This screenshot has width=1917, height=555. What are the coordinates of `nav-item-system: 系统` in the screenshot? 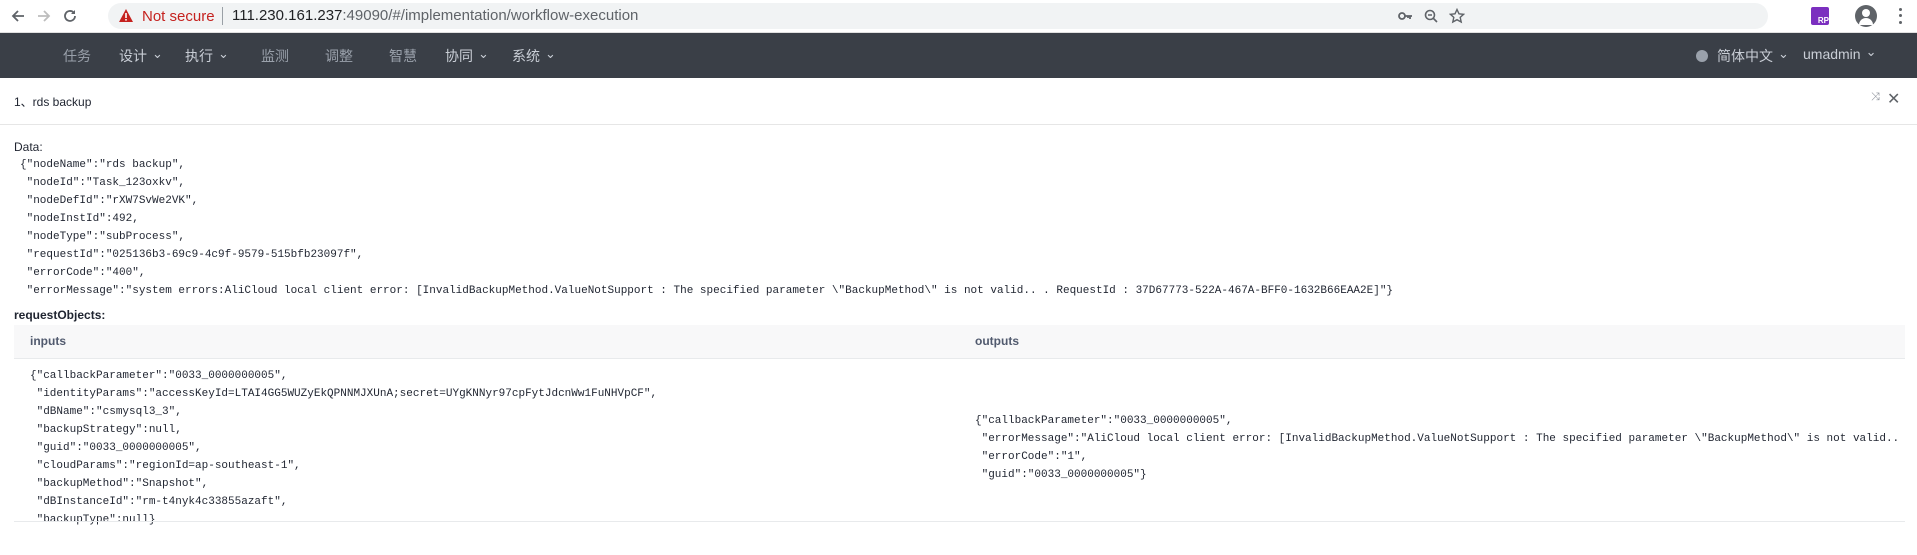 It's located at (534, 56).